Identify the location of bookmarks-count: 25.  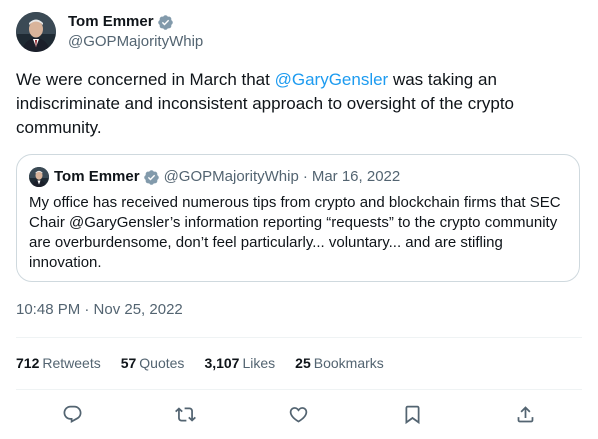
(303, 363).